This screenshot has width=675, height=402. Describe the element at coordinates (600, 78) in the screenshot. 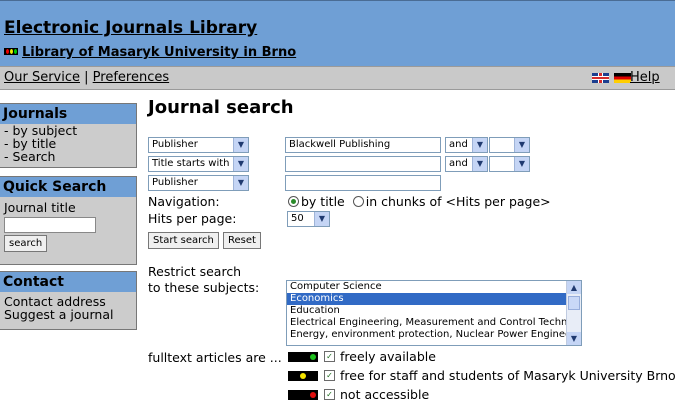

I see `uk-flag-icon` at that location.